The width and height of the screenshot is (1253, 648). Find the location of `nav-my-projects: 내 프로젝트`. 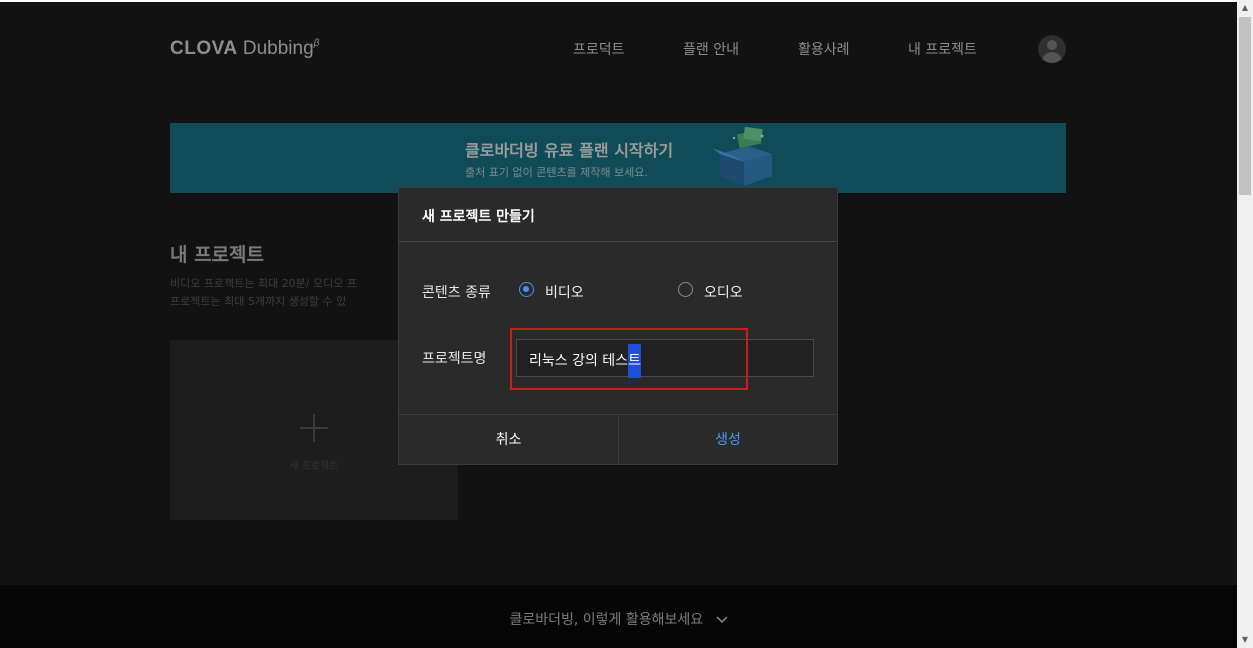

nav-my-projects: 내 프로젝트 is located at coordinates (942, 49).